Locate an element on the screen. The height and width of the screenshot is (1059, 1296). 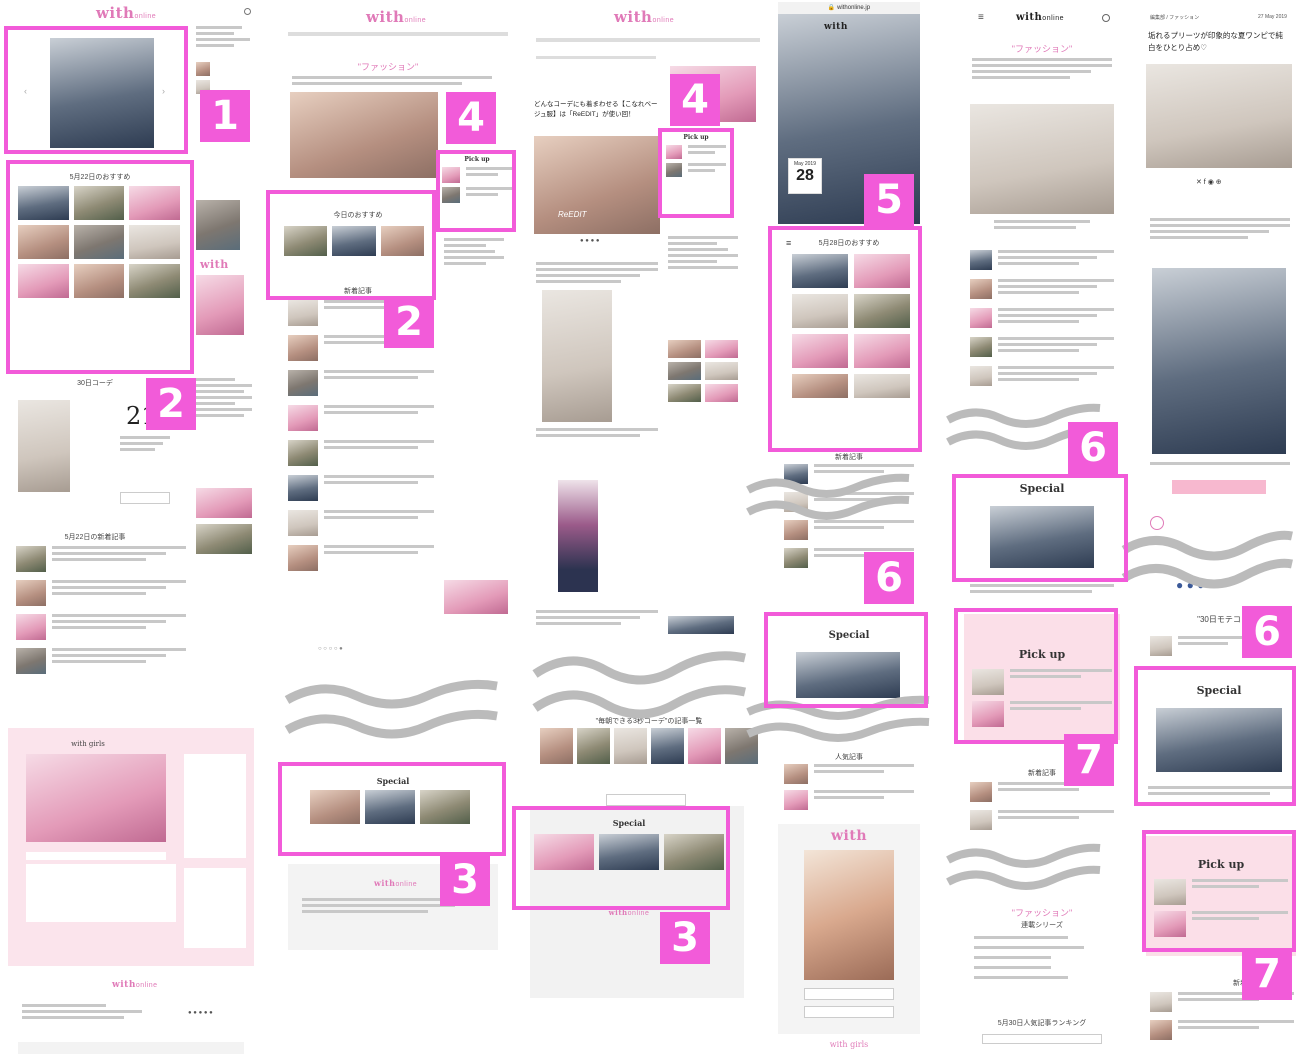
callout-number: 6 is located at coordinates (1093, 448).